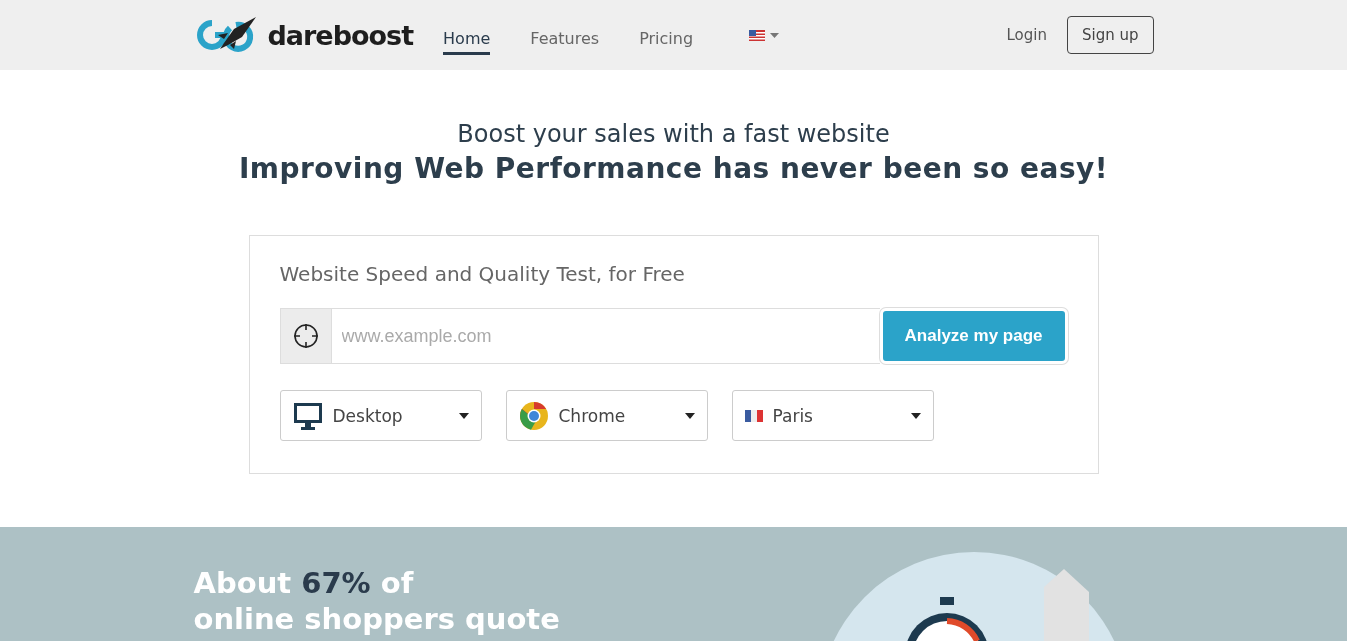 This screenshot has width=1347, height=641. Describe the element at coordinates (606, 415) in the screenshot. I see `option-dropdown: Chrome` at that location.